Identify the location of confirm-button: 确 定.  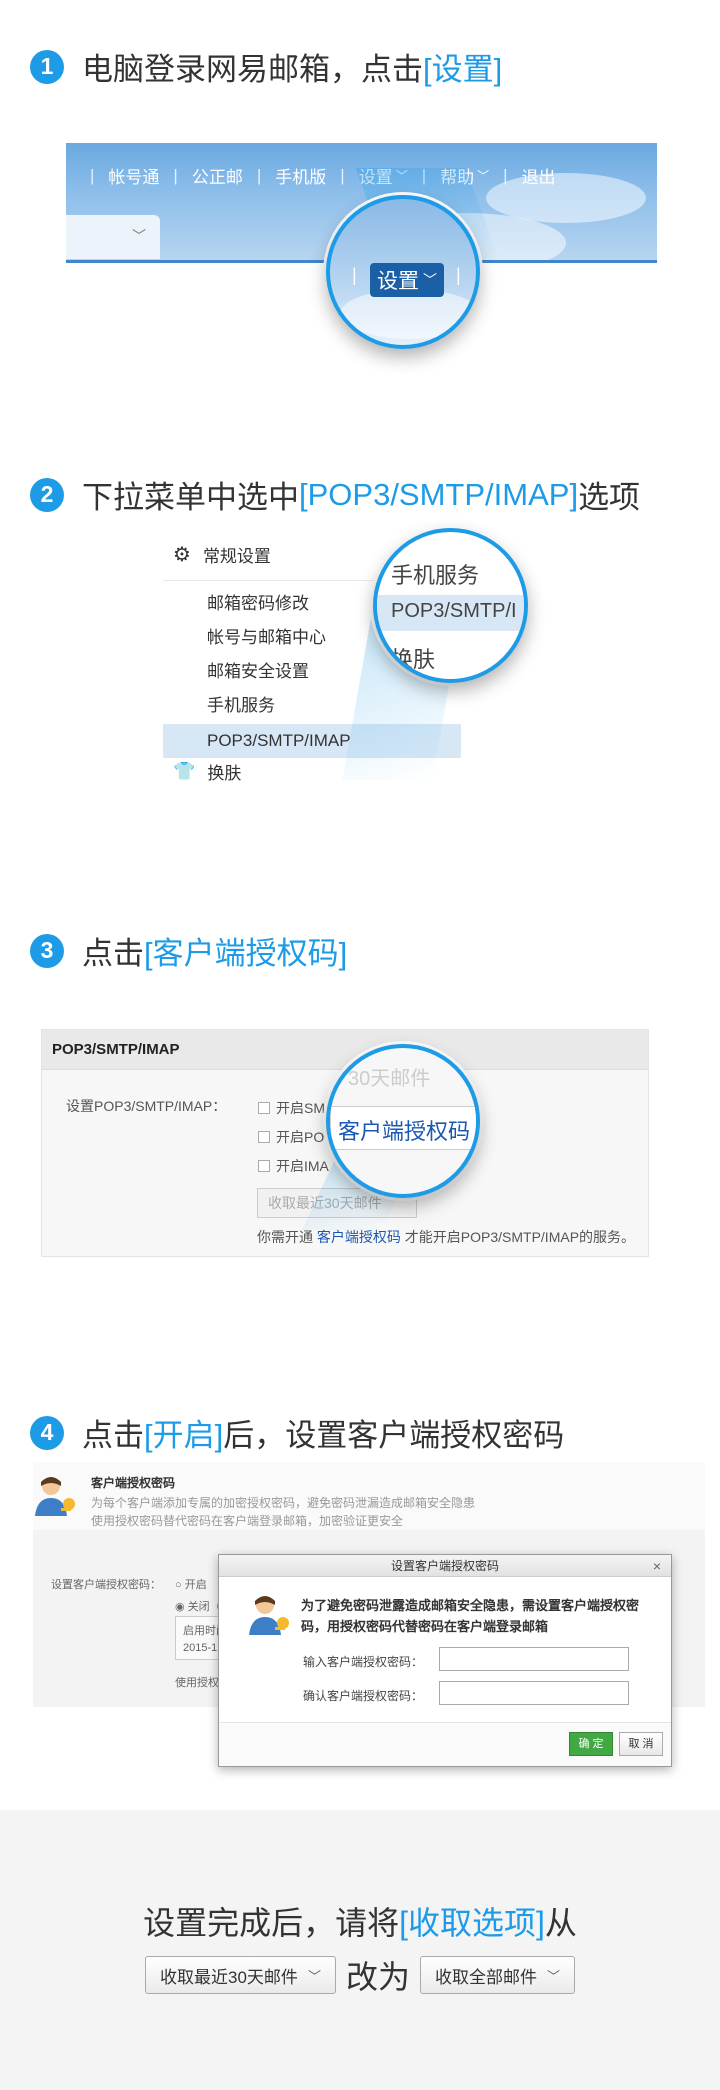
(591, 1744).